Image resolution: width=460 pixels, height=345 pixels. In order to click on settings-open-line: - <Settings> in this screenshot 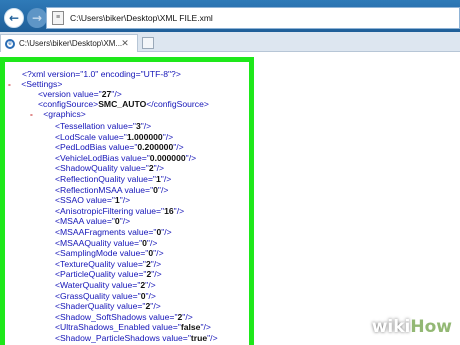, I will do `click(35, 84)`.